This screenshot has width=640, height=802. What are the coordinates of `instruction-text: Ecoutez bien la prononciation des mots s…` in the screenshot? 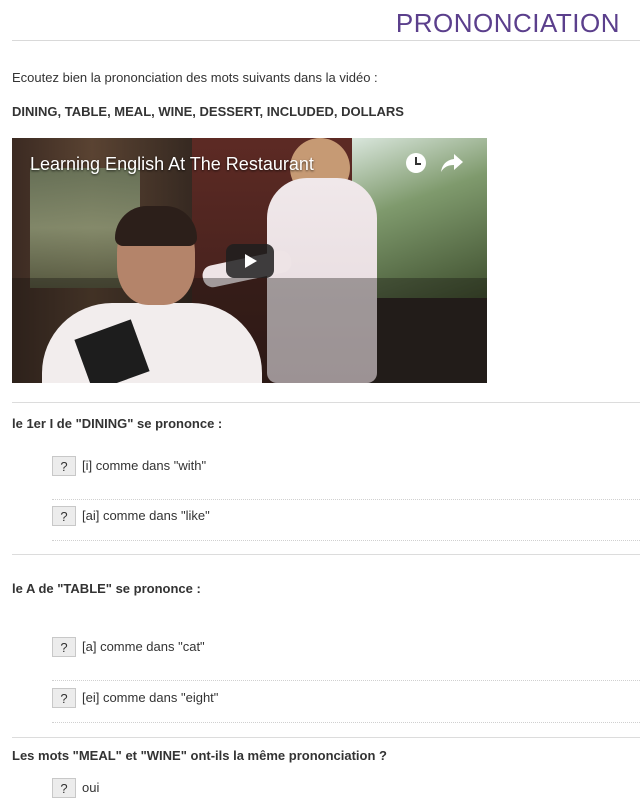 It's located at (195, 77).